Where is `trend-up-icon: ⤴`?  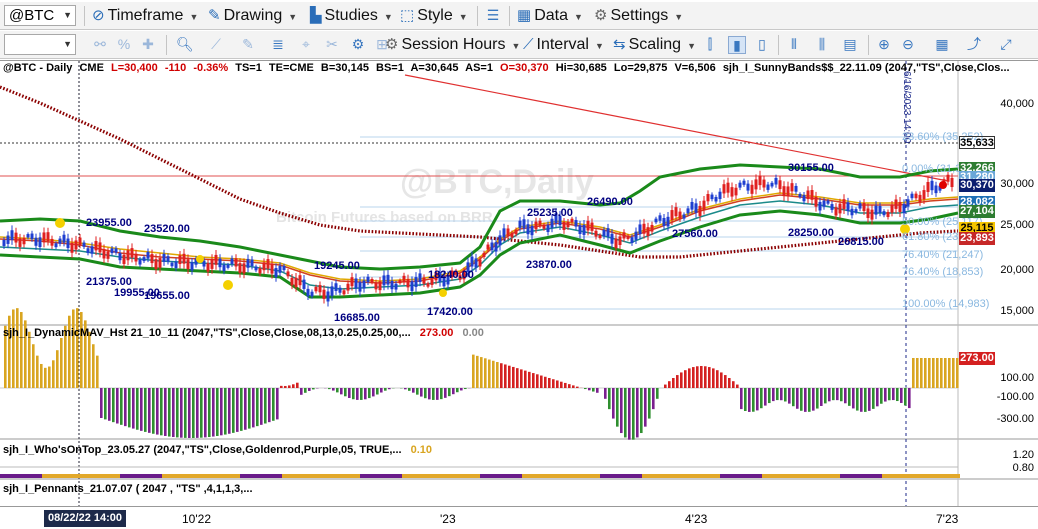
trend-up-icon: ⤴ is located at coordinates (974, 44).